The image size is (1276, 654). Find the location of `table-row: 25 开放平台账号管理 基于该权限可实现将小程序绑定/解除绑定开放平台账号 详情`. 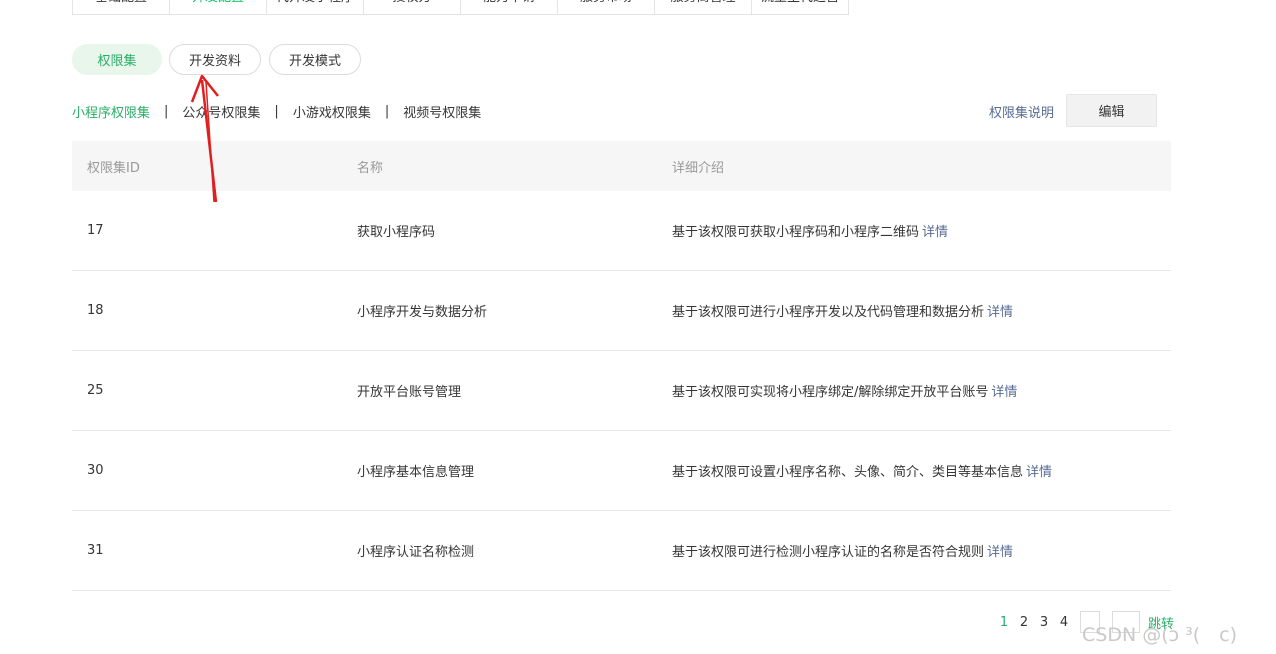

table-row: 25 开放平台账号管理 基于该权限可实现将小程序绑定/解除绑定开放平台账号 详情 is located at coordinates (621, 391).